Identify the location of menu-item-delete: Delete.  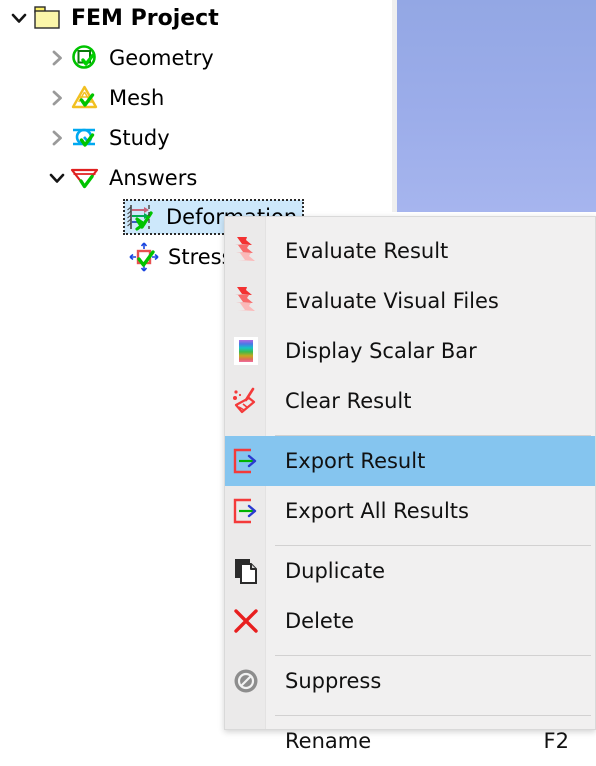
(410, 621).